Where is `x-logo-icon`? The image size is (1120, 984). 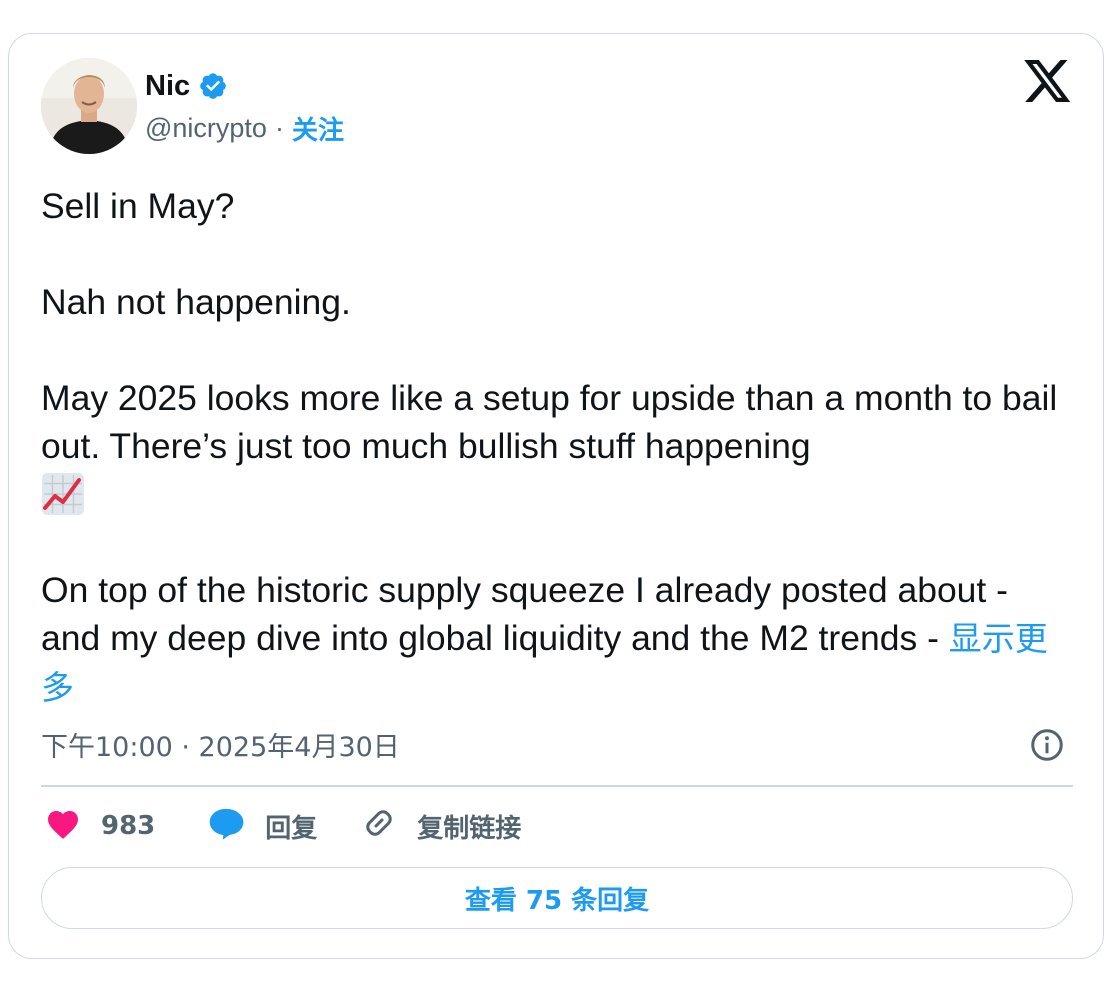
x-logo-icon is located at coordinates (1048, 82).